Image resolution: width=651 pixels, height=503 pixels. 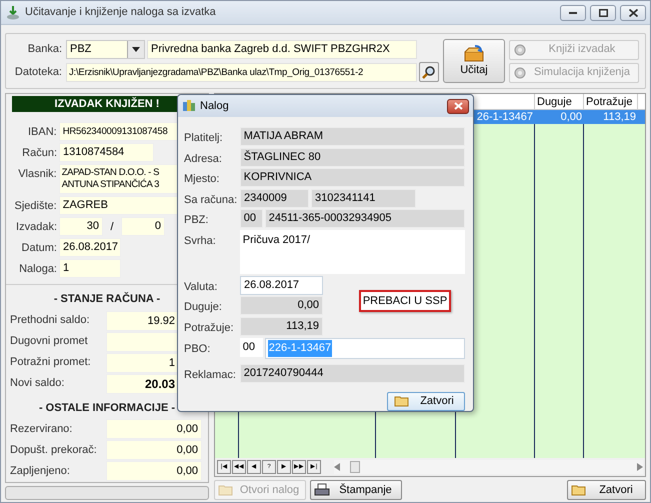 What do you see at coordinates (49, 342) in the screenshot?
I see `field-label: Dugovni promet` at bounding box center [49, 342].